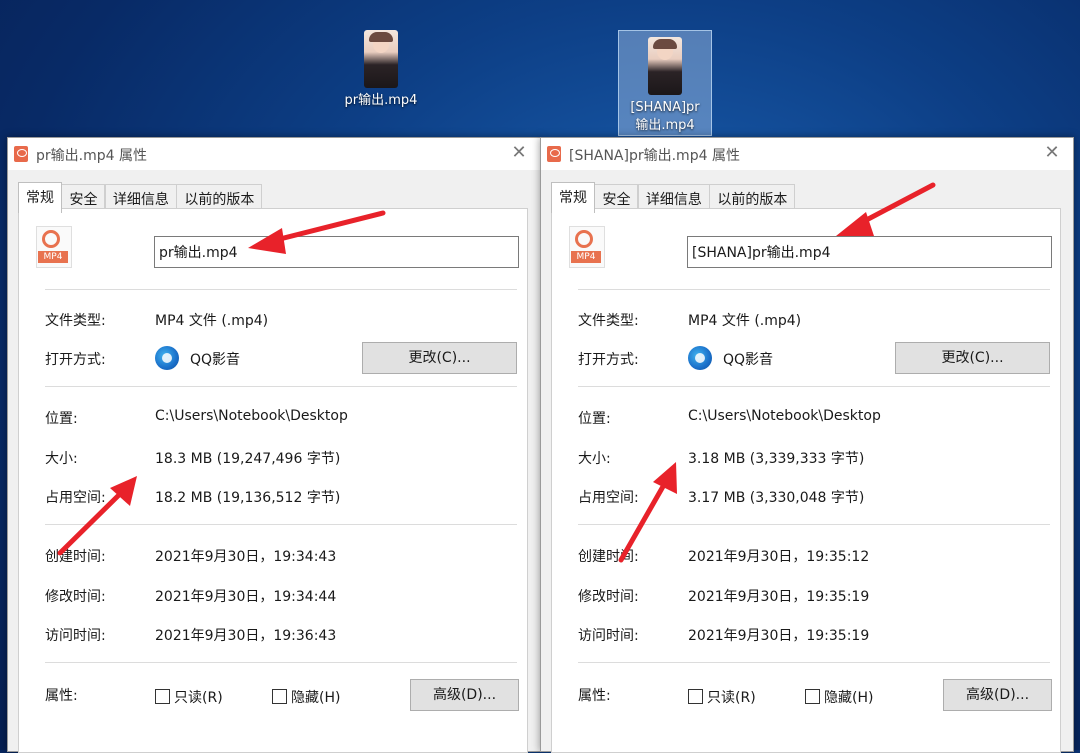  I want to click on accessed-value: 2021年9月30日，19:36:43, so click(246, 636).